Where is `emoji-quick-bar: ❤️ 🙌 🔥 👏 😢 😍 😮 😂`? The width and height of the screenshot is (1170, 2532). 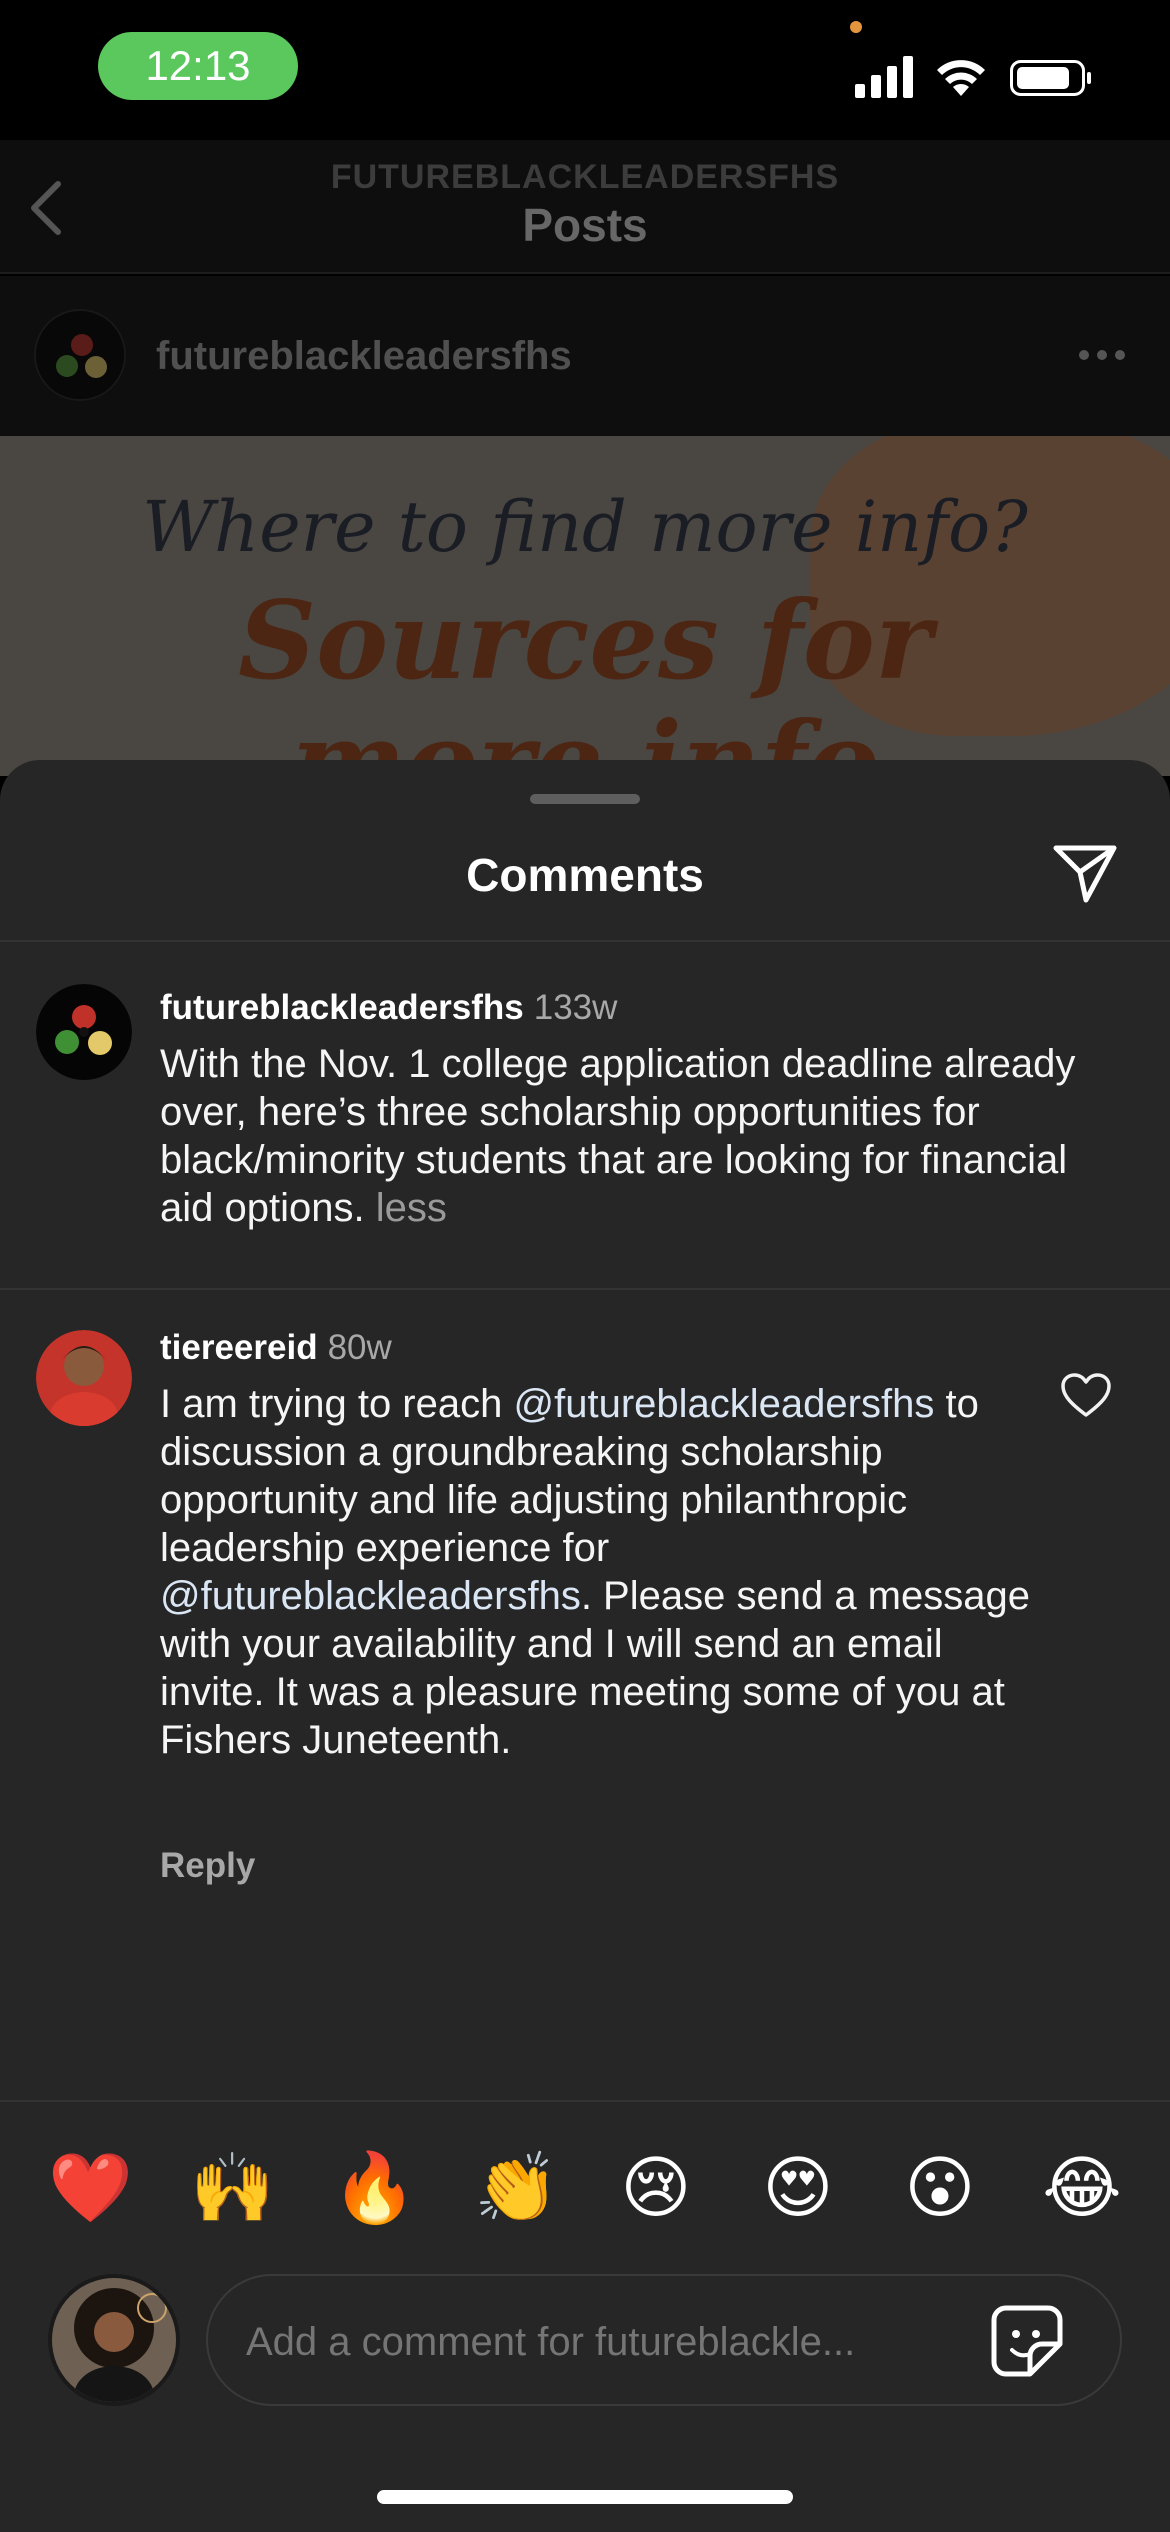 emoji-quick-bar: ❤️ 🙌 🔥 👏 😢 😍 😮 😂 is located at coordinates (585, 2185).